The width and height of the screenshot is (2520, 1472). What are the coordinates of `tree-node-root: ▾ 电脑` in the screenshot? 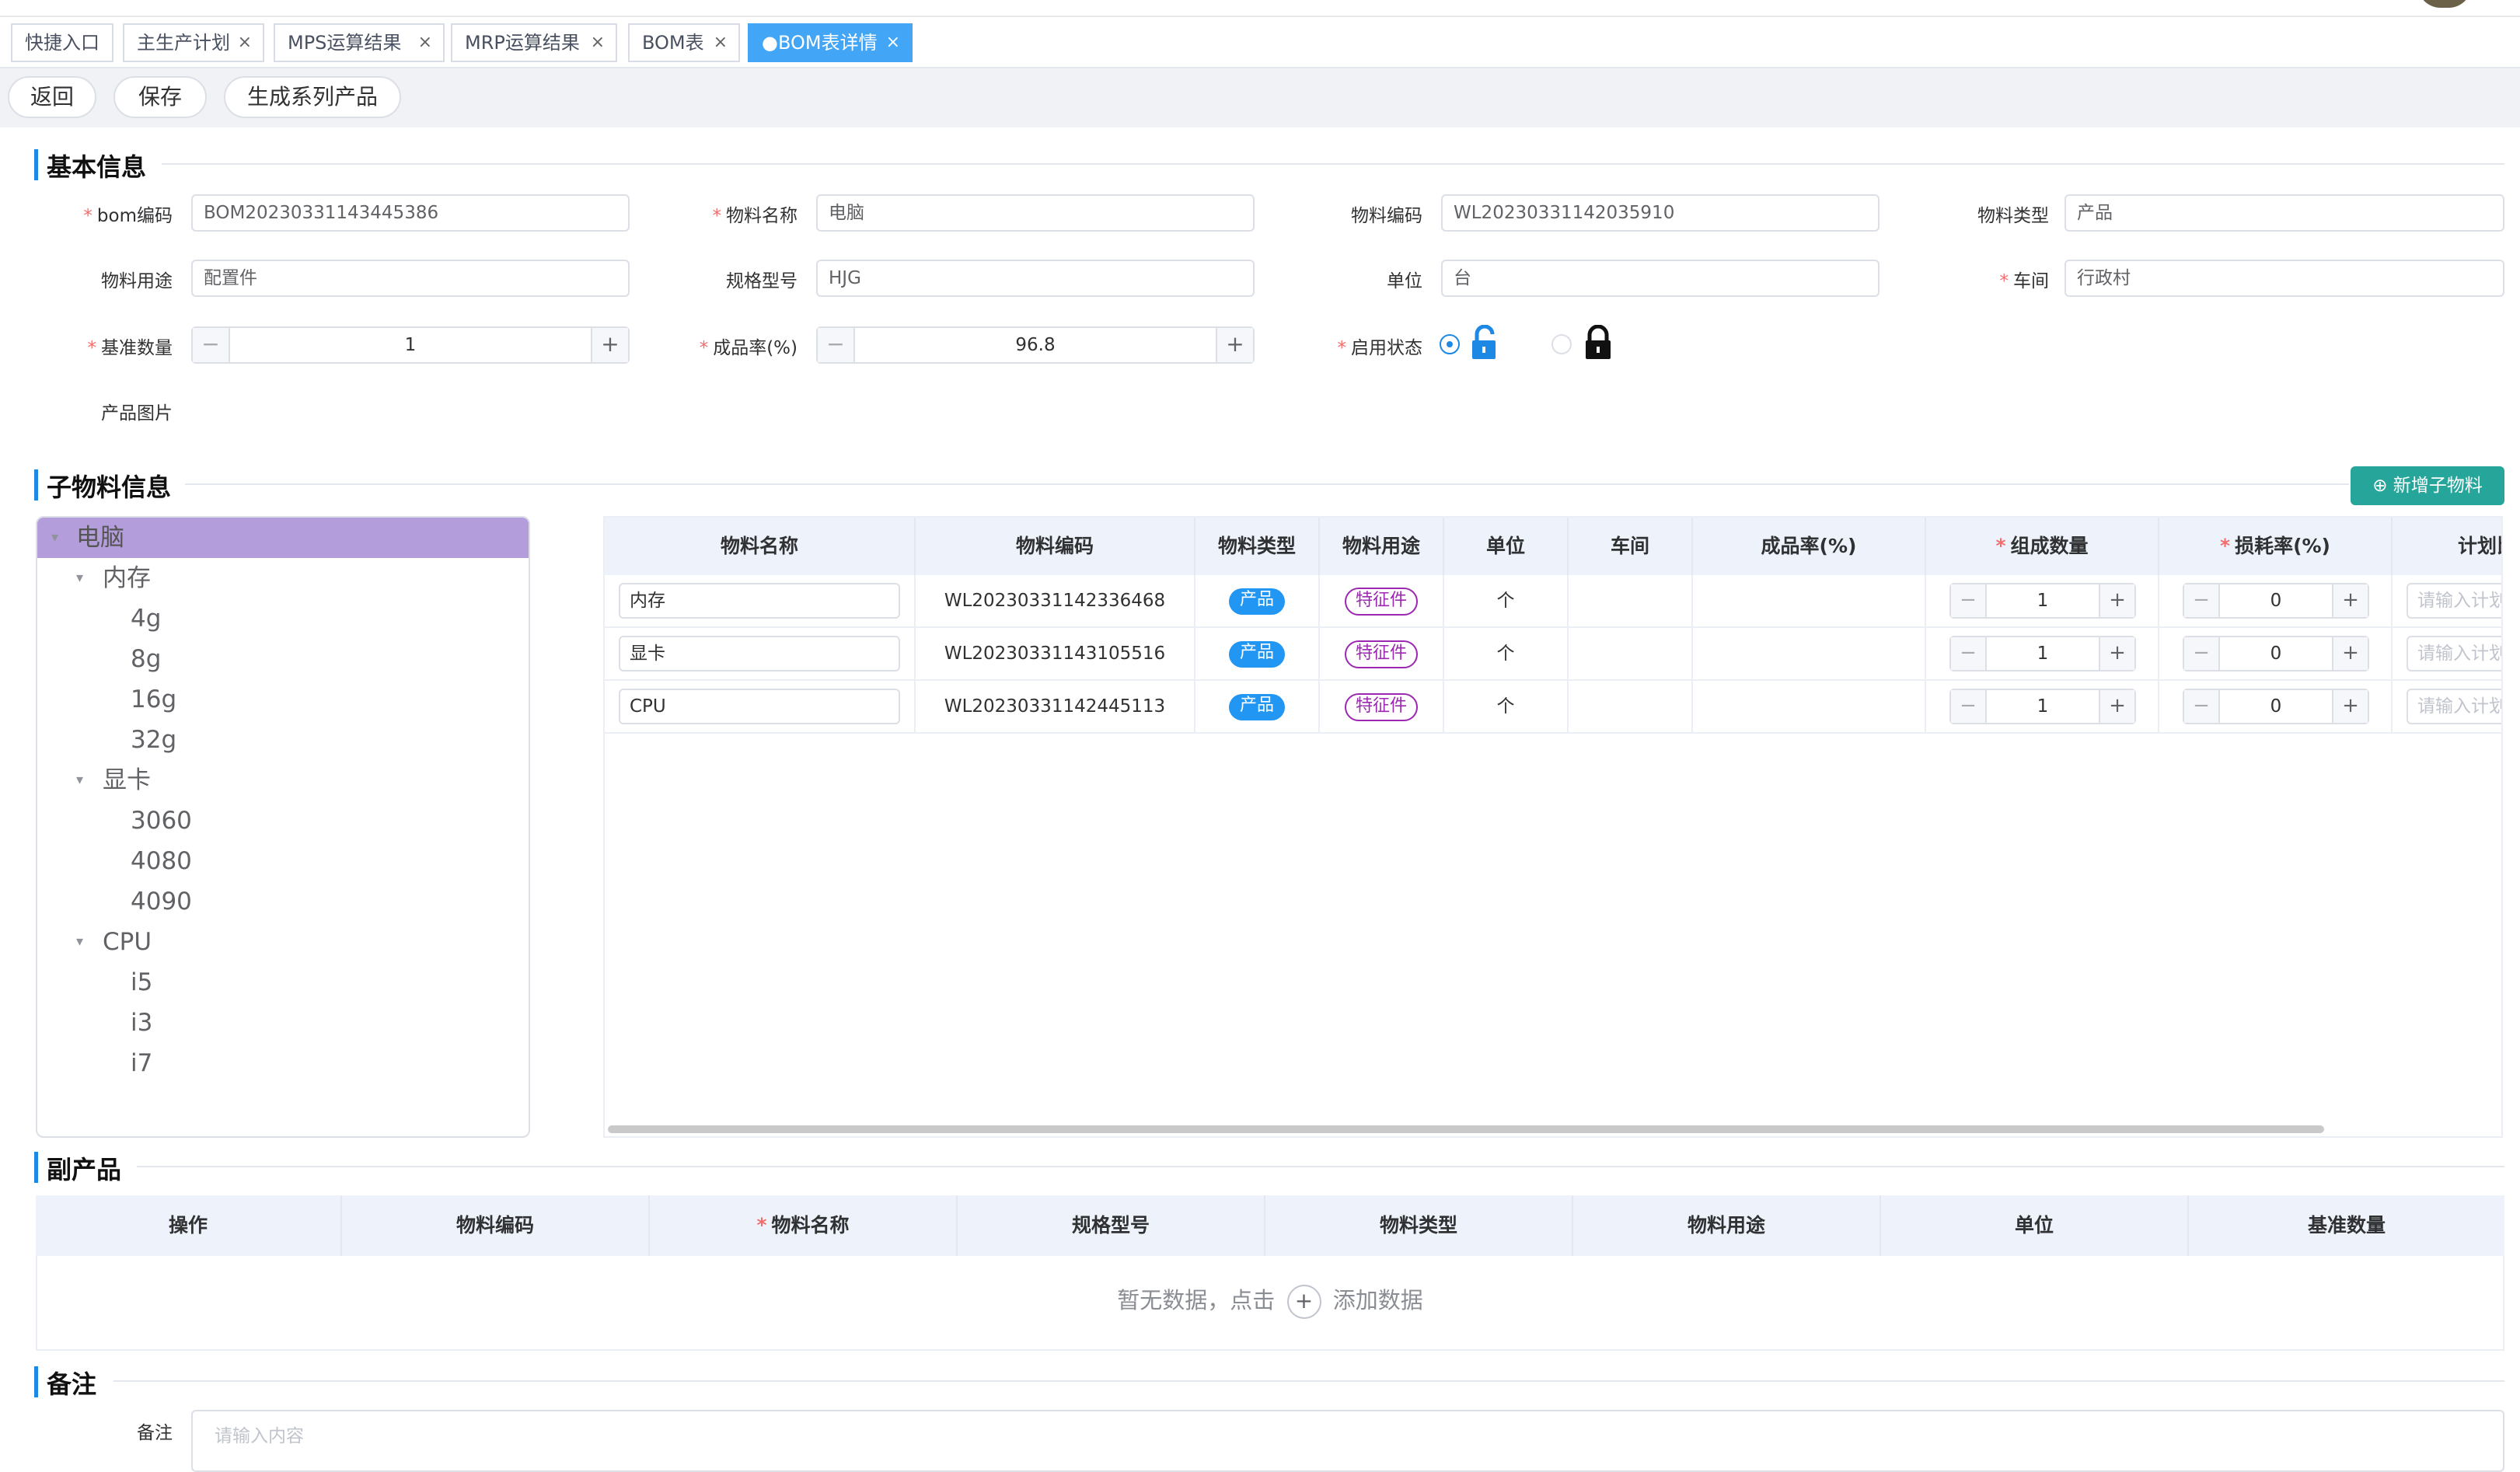 It's located at (283, 538).